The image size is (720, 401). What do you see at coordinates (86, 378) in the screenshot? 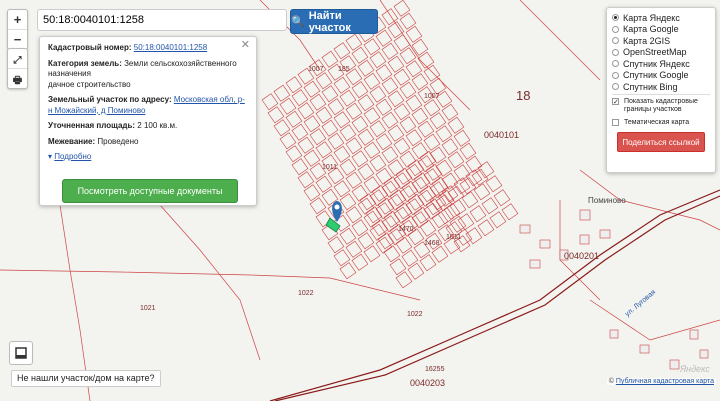
I see `not-found-link: Не нашли участок/дом на карте?` at bounding box center [86, 378].